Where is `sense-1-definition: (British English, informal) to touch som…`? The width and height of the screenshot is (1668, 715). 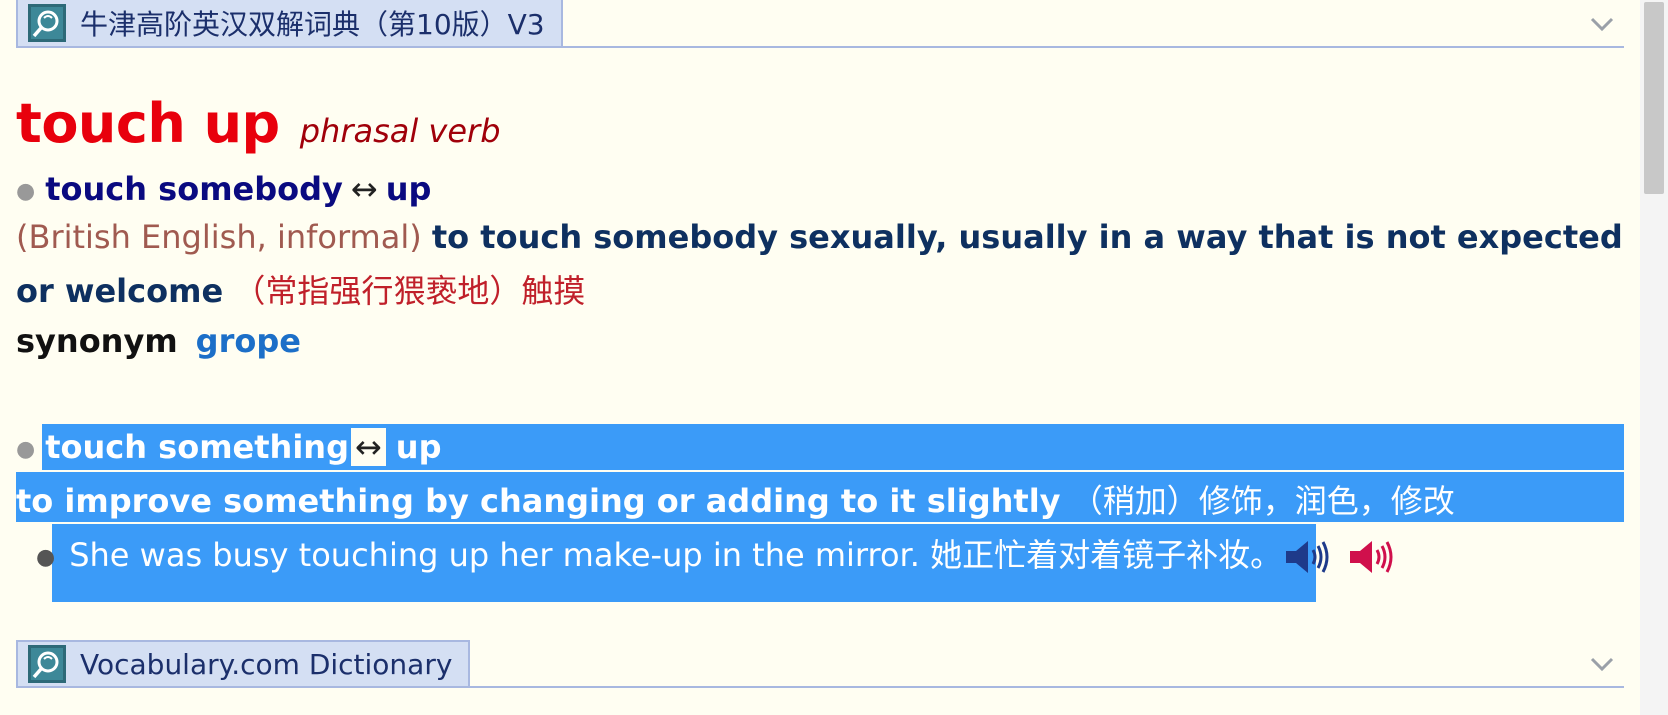
sense-1-definition: (British English, informal) to touch som… is located at coordinates (819, 237).